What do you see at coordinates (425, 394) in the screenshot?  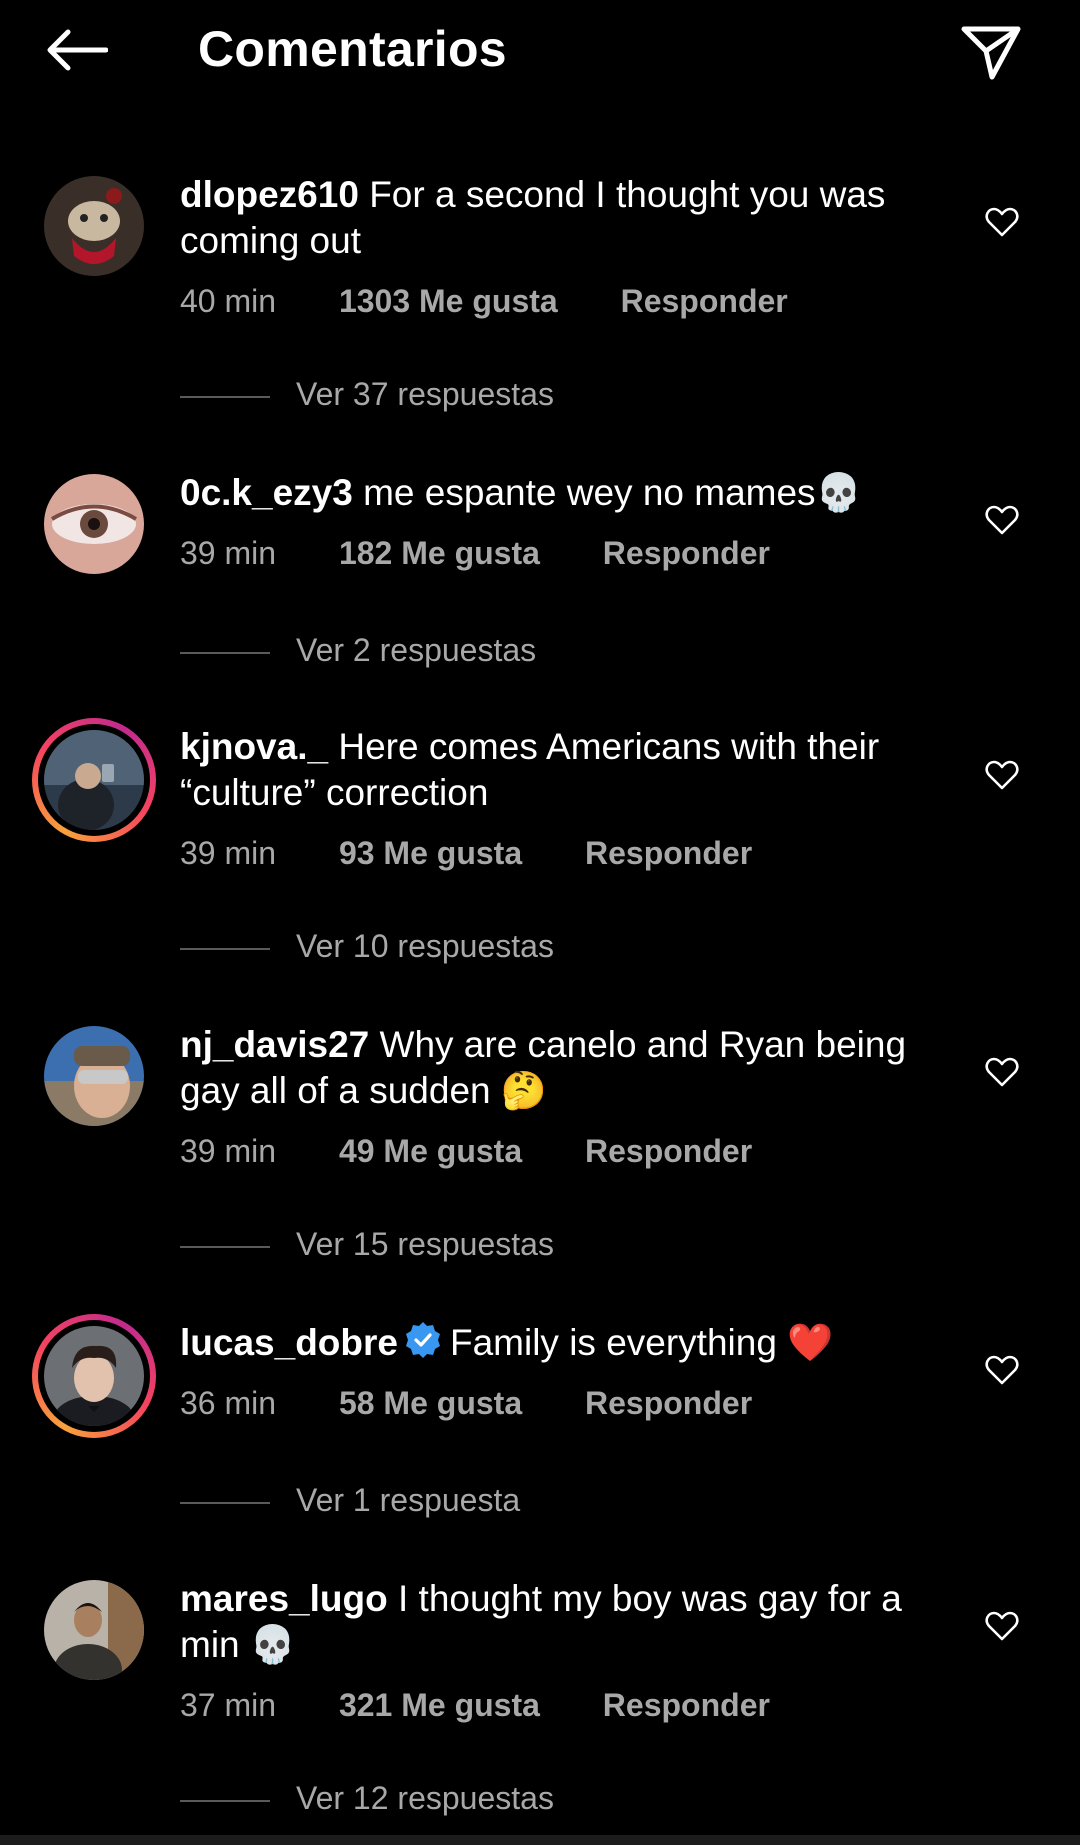 I see `replies-label: Ver 37 respuestas` at bounding box center [425, 394].